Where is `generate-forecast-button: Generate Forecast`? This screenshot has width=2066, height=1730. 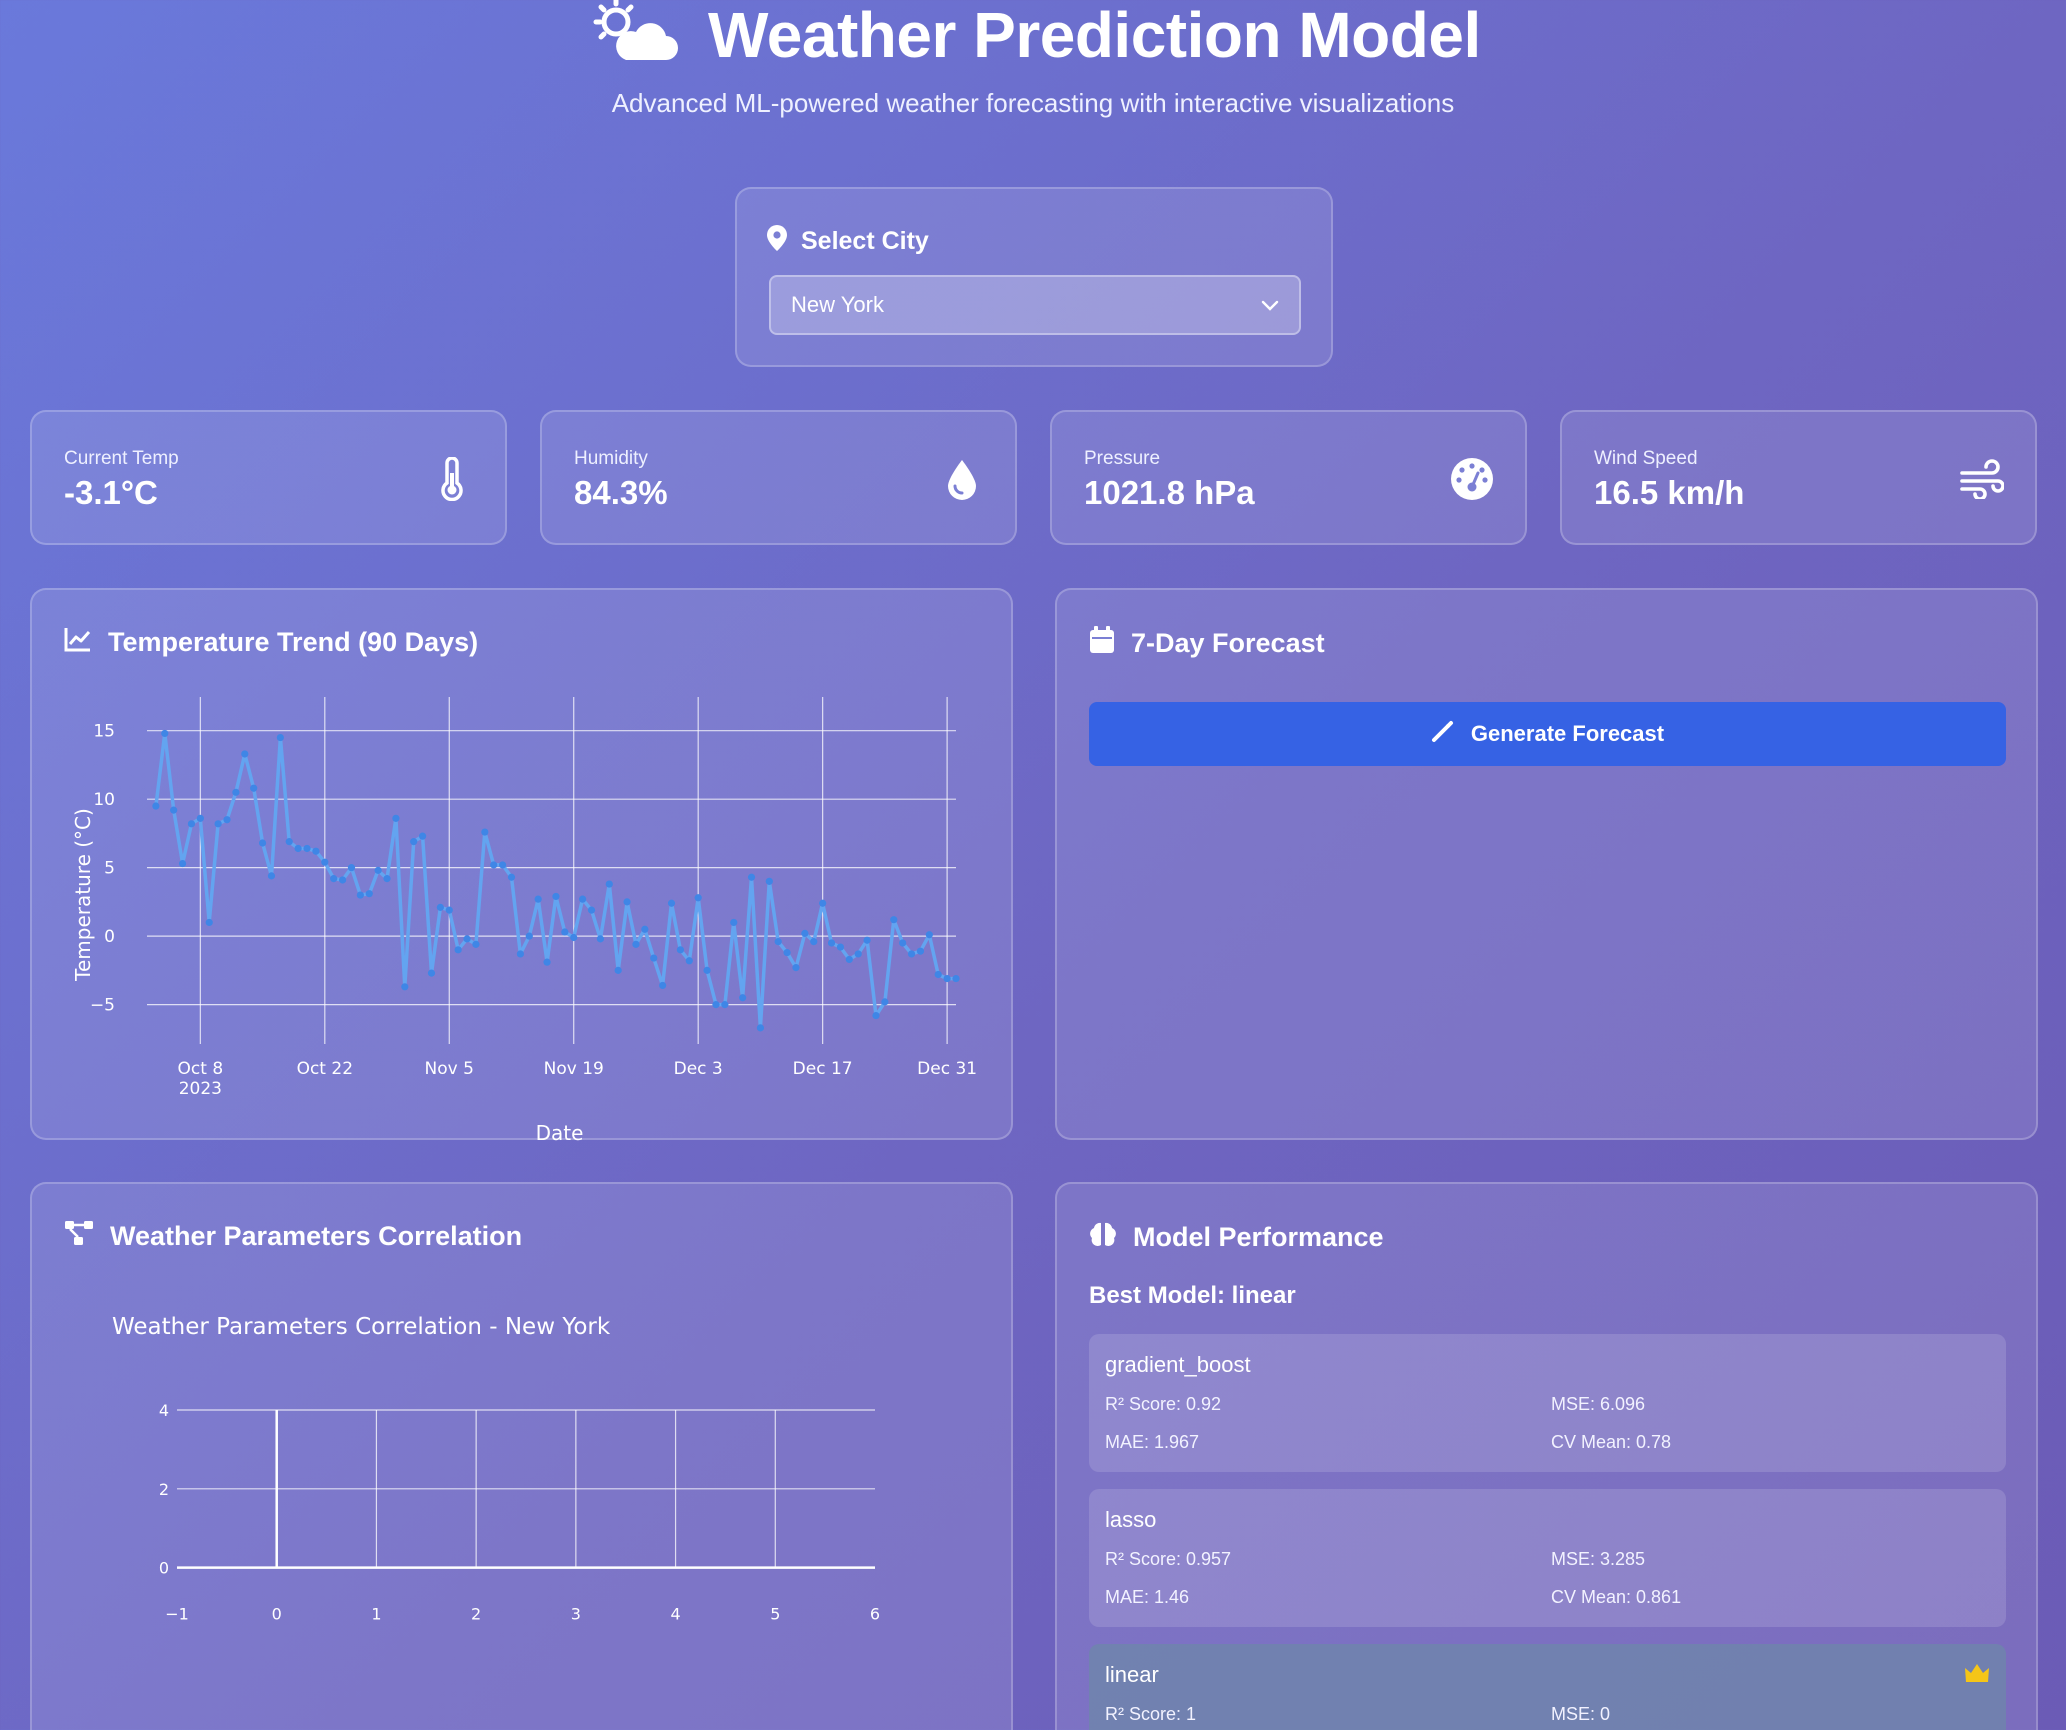 generate-forecast-button: Generate Forecast is located at coordinates (1547, 734).